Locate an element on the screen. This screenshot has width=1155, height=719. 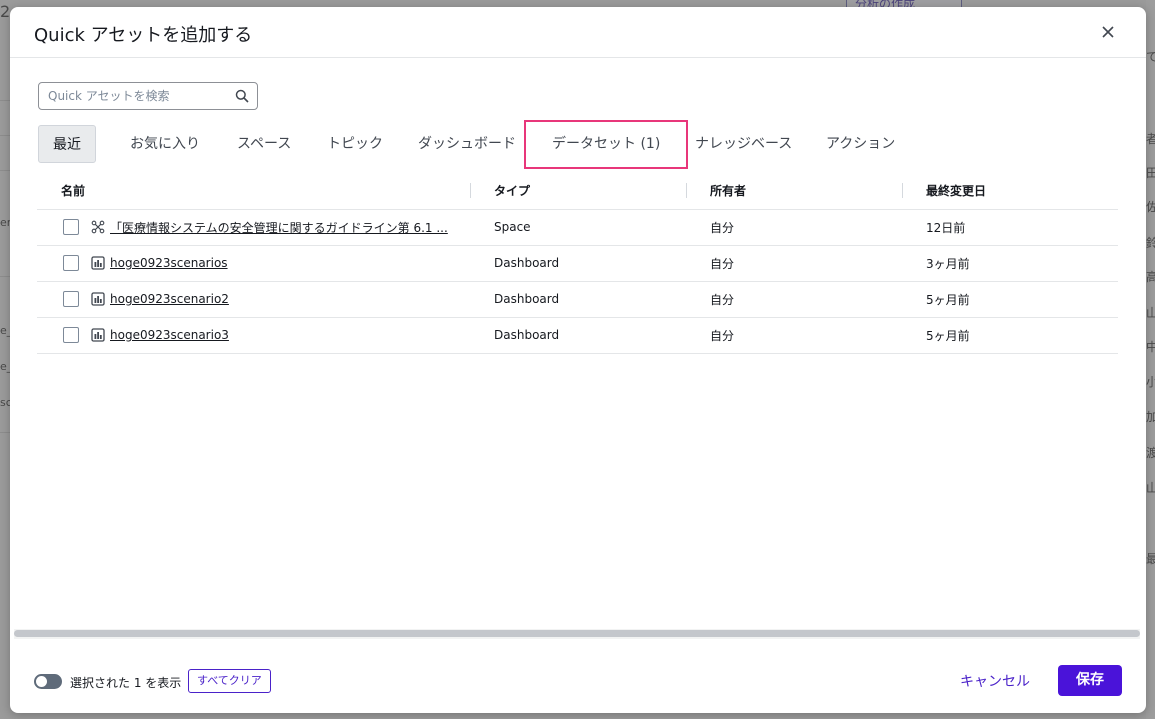
name-cell: hoge0923scenario3 is located at coordinates (253, 335).